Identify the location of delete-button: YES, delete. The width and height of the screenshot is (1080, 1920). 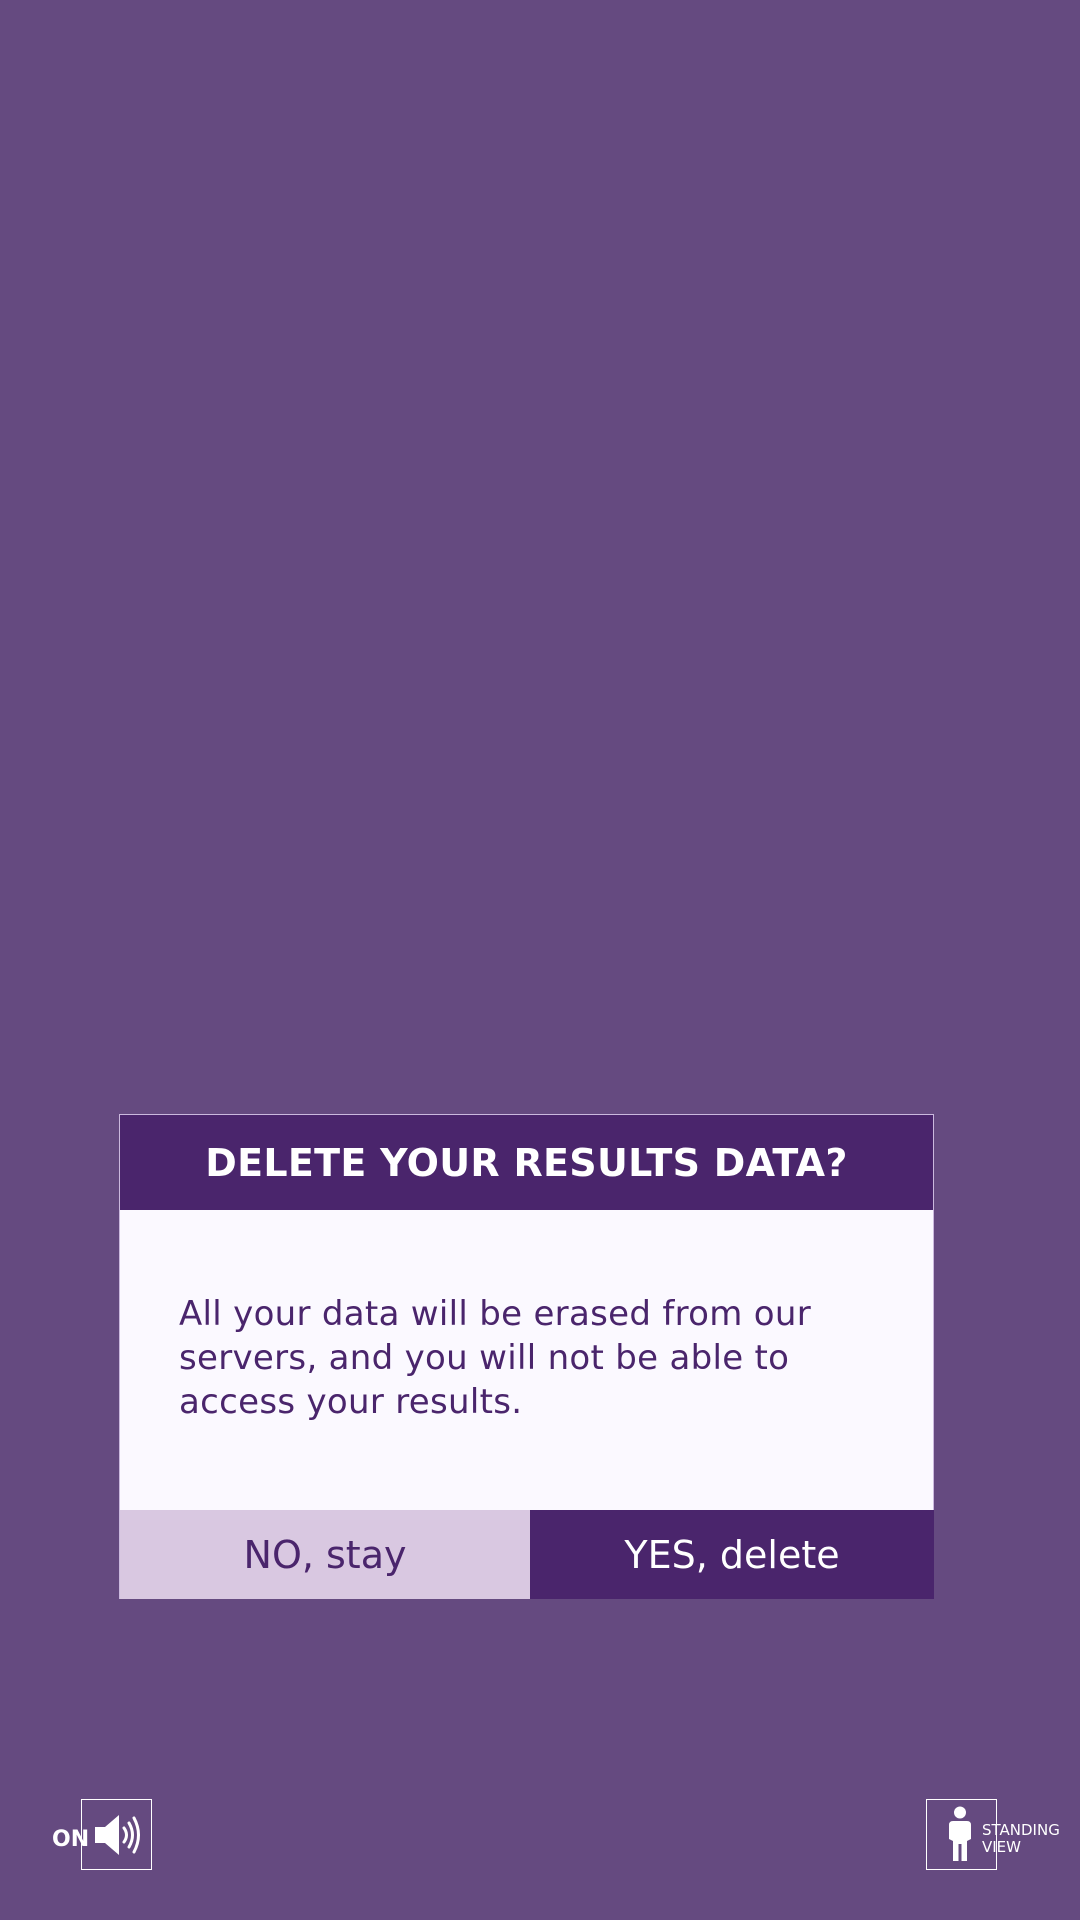
(732, 1554).